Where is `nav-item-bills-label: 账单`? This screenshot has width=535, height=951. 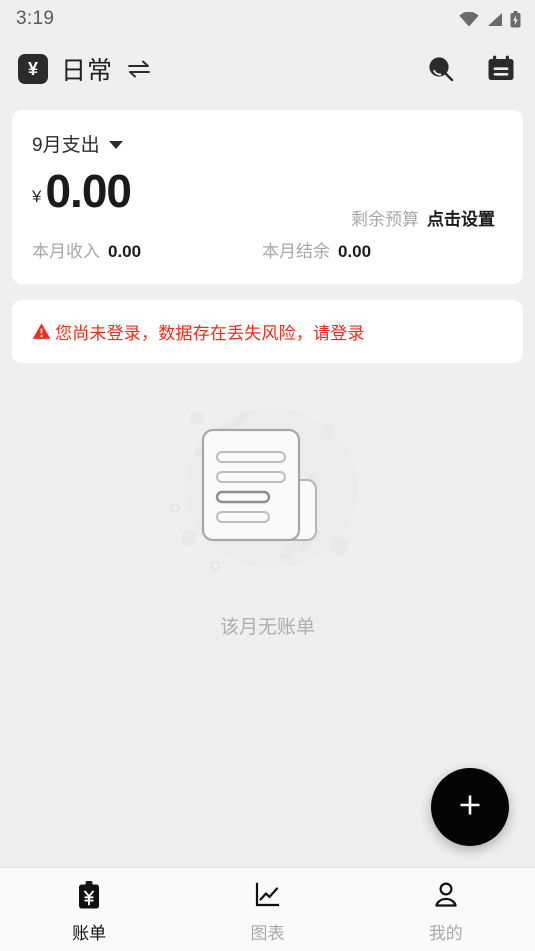 nav-item-bills-label: 账单 is located at coordinates (89, 933).